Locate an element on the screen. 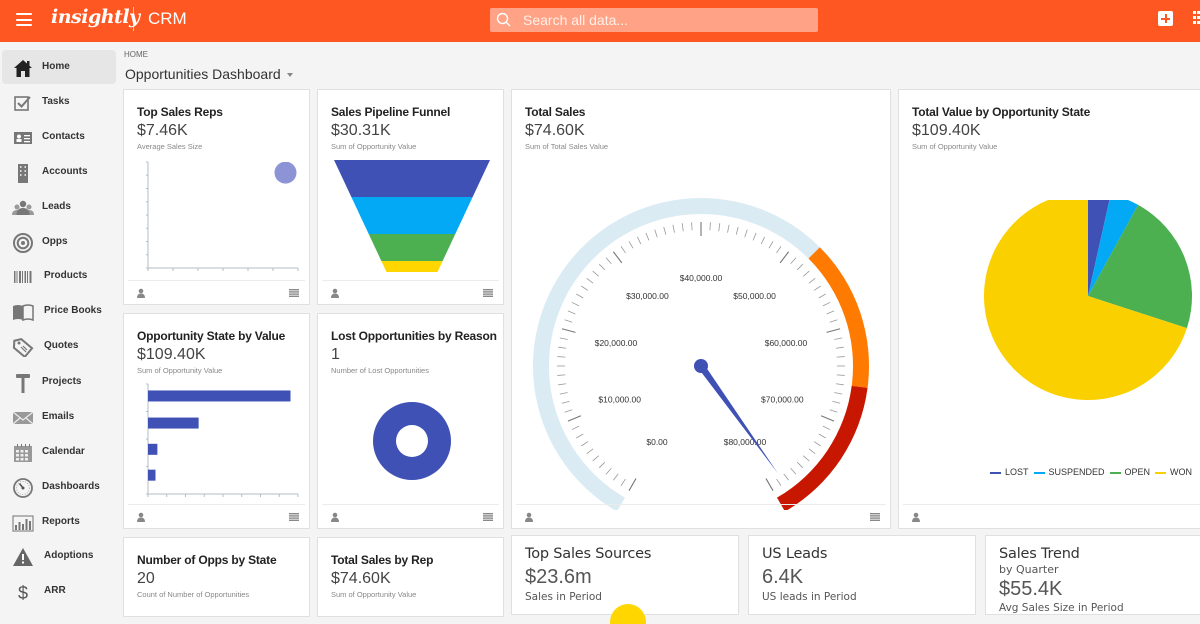  card-value: 1 is located at coordinates (335, 354).